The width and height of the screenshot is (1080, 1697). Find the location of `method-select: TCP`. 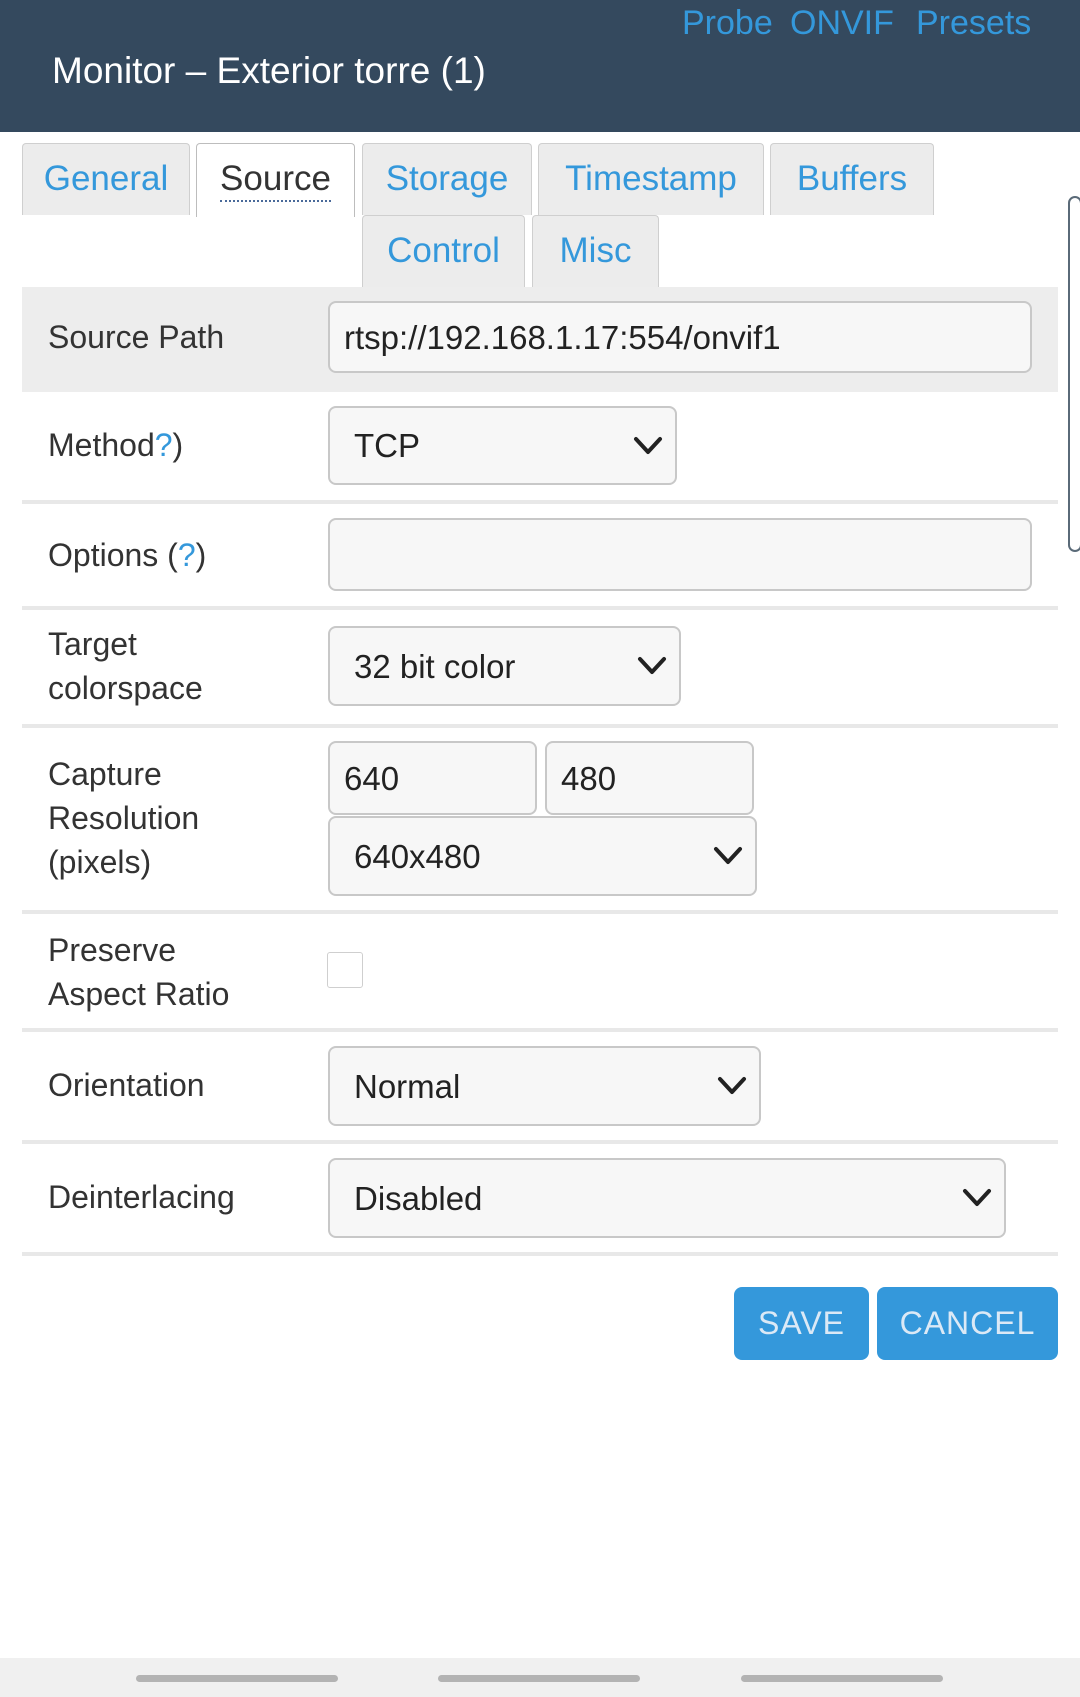

method-select: TCP is located at coordinates (502, 445).